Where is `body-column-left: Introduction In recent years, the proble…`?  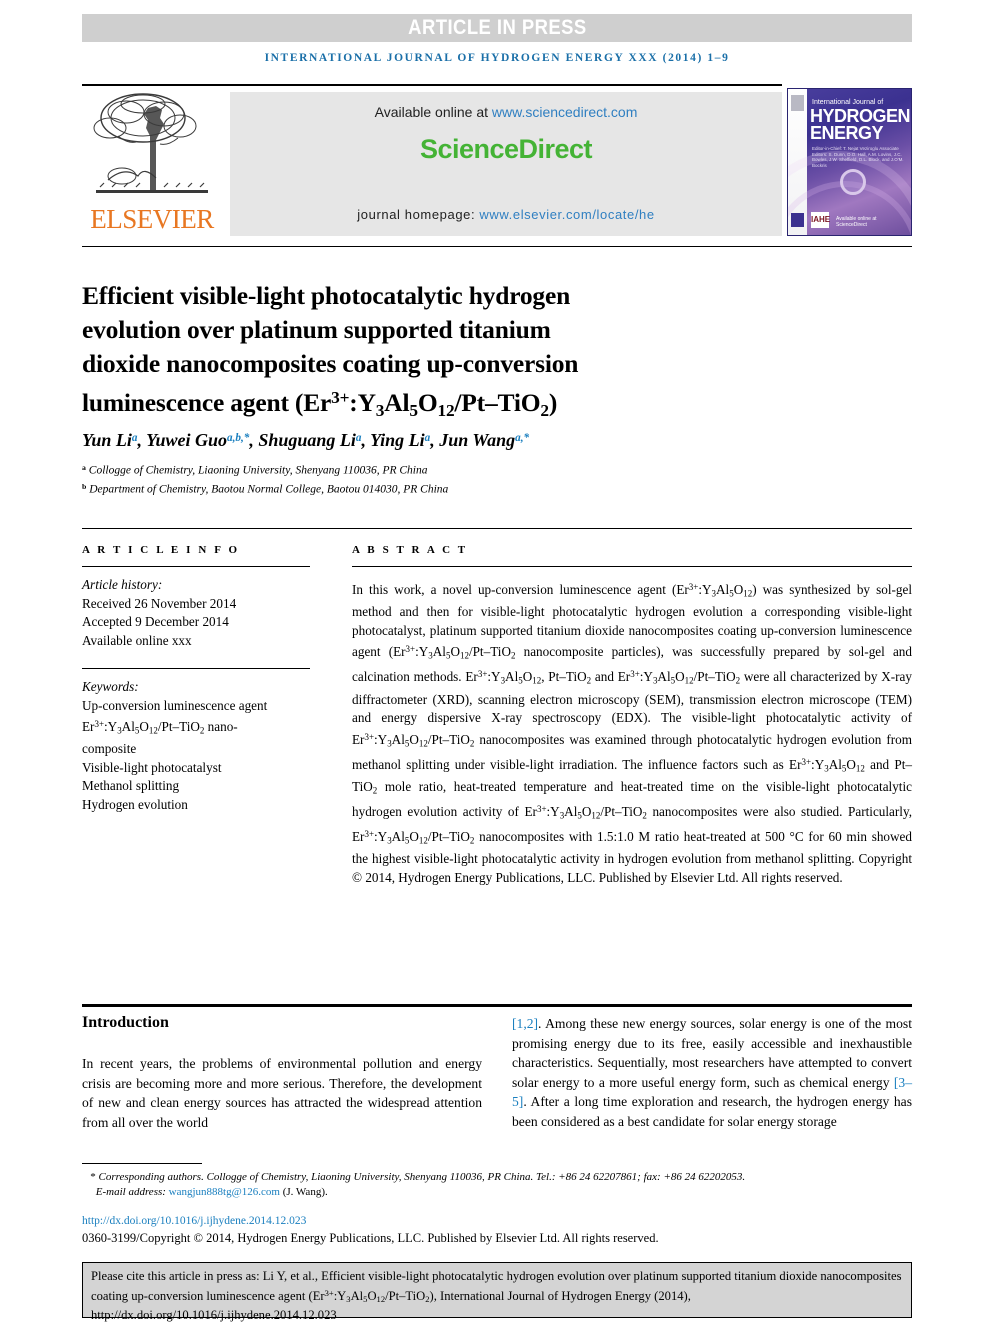 body-column-left: Introduction In recent years, the proble… is located at coordinates (282, 1073).